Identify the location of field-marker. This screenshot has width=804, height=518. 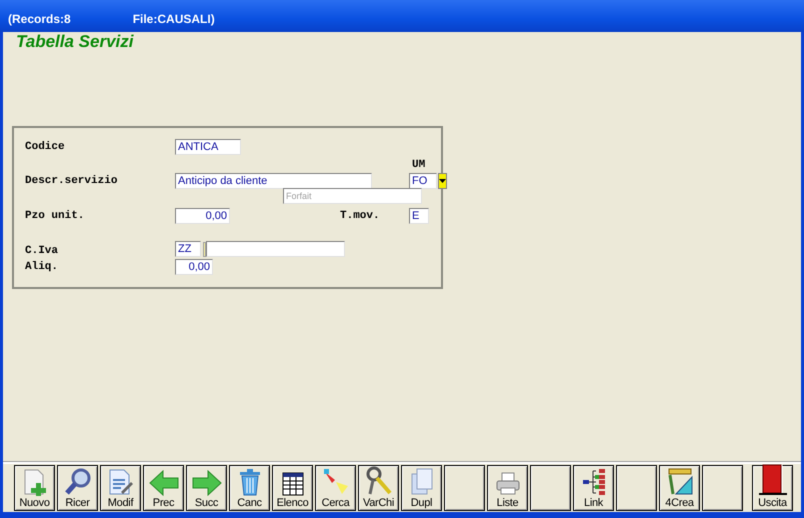
(204, 249).